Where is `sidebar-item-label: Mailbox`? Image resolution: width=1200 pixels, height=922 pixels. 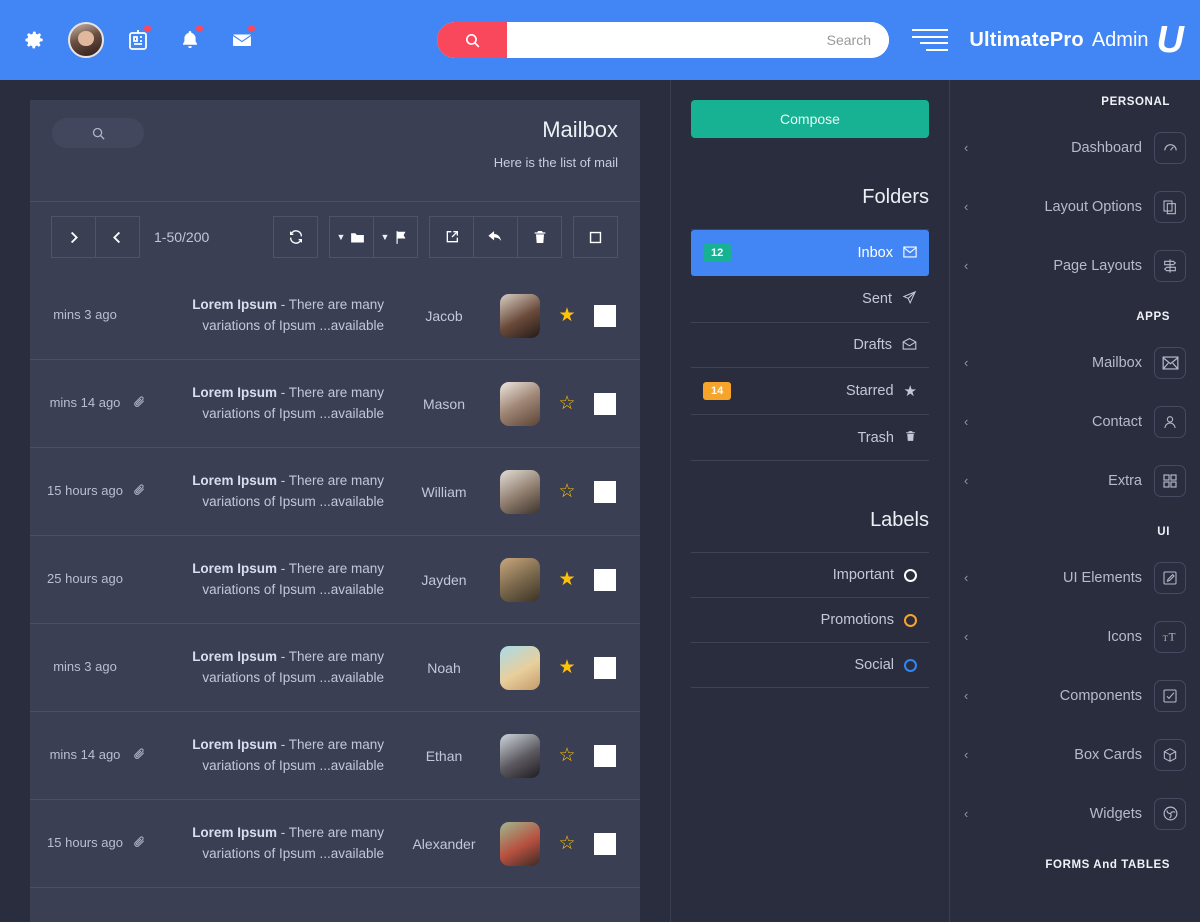
sidebar-item-label: Mailbox is located at coordinates (1117, 362).